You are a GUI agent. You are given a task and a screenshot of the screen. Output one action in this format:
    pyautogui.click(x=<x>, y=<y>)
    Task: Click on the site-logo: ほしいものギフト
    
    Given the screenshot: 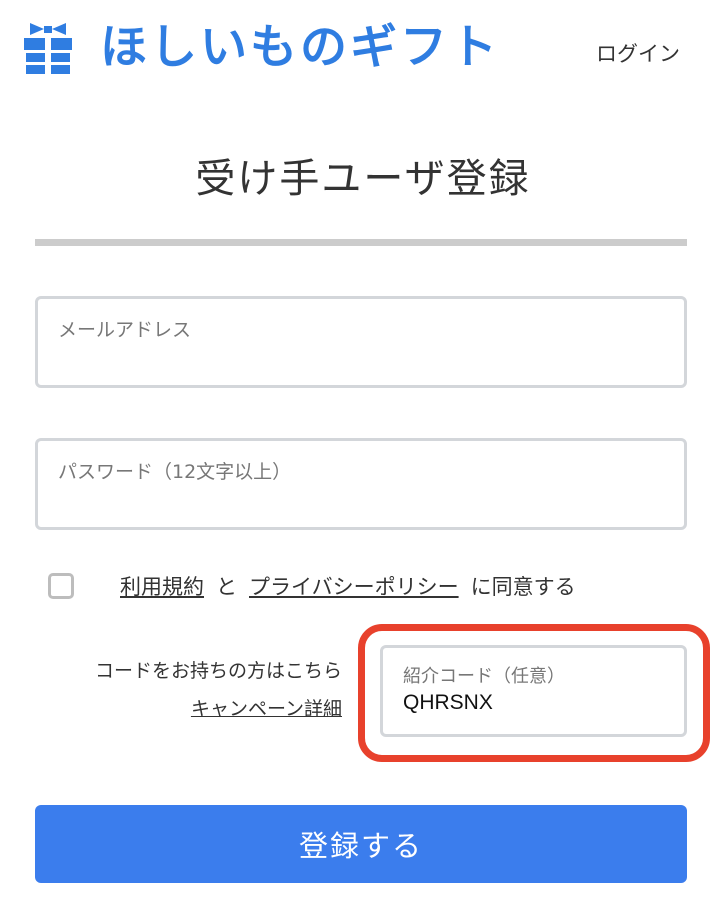 What is the action you would take?
    pyautogui.click(x=261, y=48)
    